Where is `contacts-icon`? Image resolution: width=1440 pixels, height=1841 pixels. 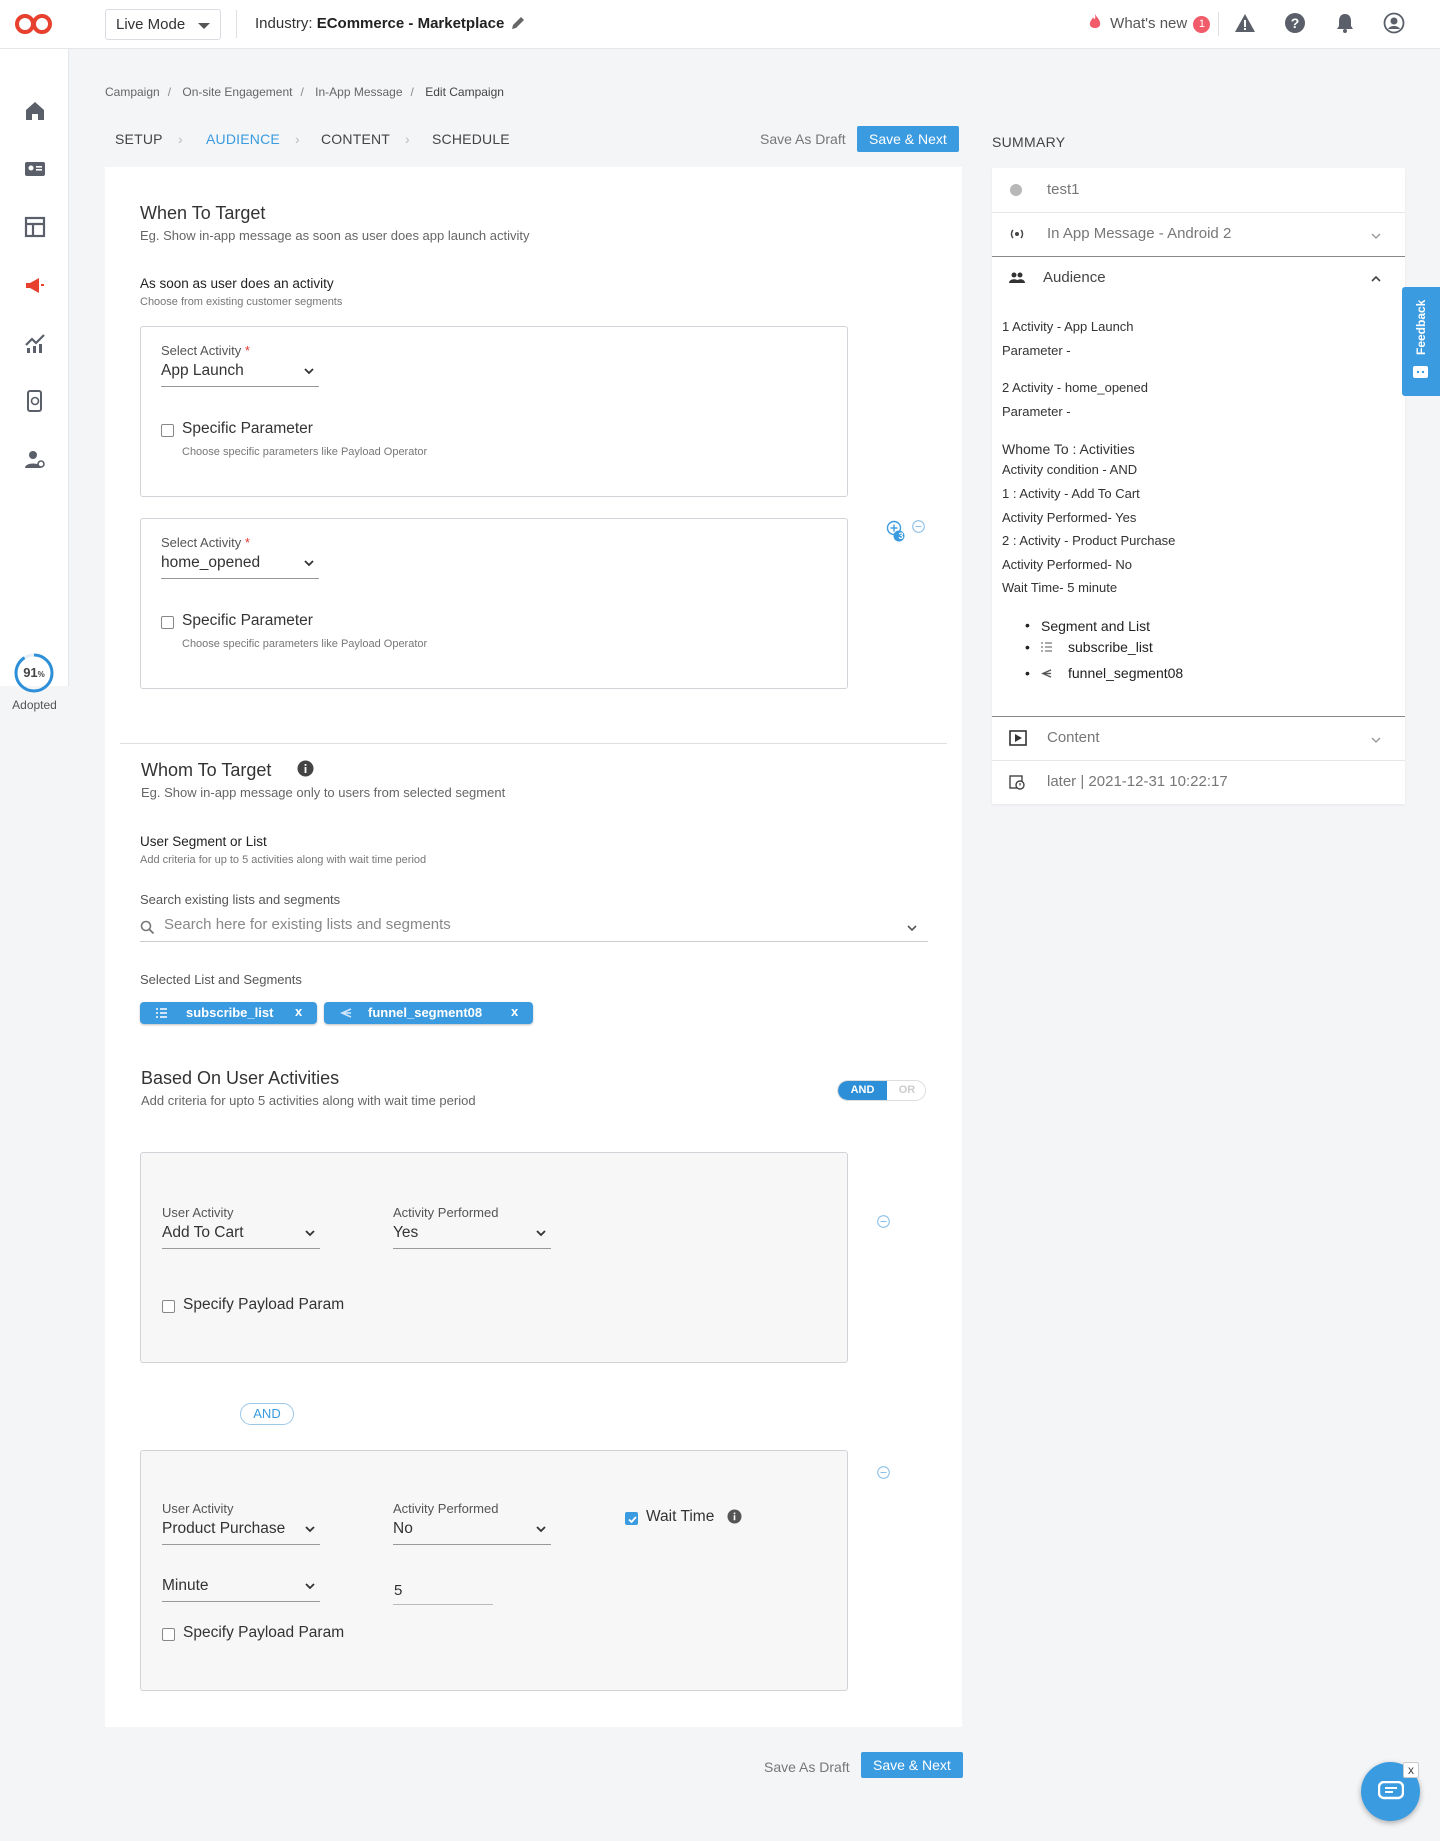
contacts-icon is located at coordinates (35, 169).